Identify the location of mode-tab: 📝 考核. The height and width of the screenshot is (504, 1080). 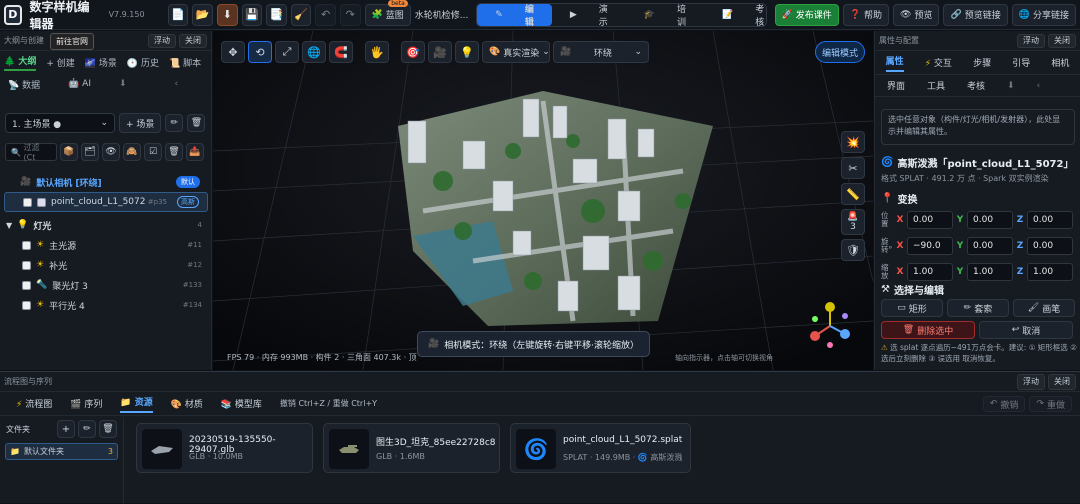
(735, 15).